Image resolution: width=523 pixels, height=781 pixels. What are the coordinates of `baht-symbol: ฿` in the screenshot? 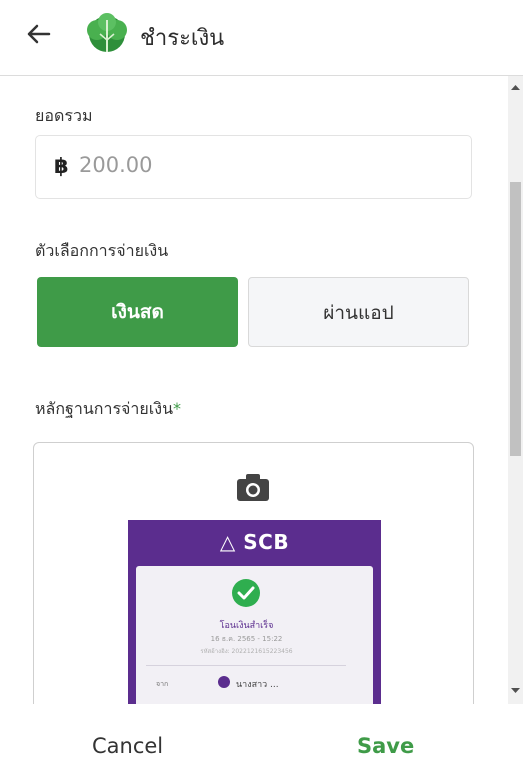 It's located at (61, 166).